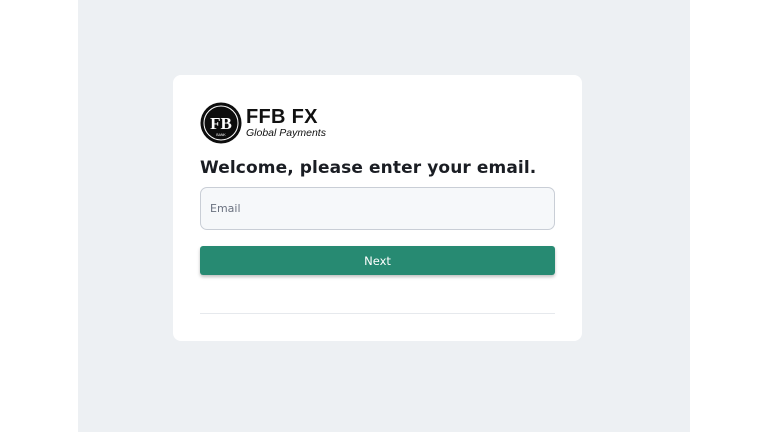 This screenshot has height=432, width=768. I want to click on brand-logo: FB BANK FFB FX Global Payments, so click(263, 123).